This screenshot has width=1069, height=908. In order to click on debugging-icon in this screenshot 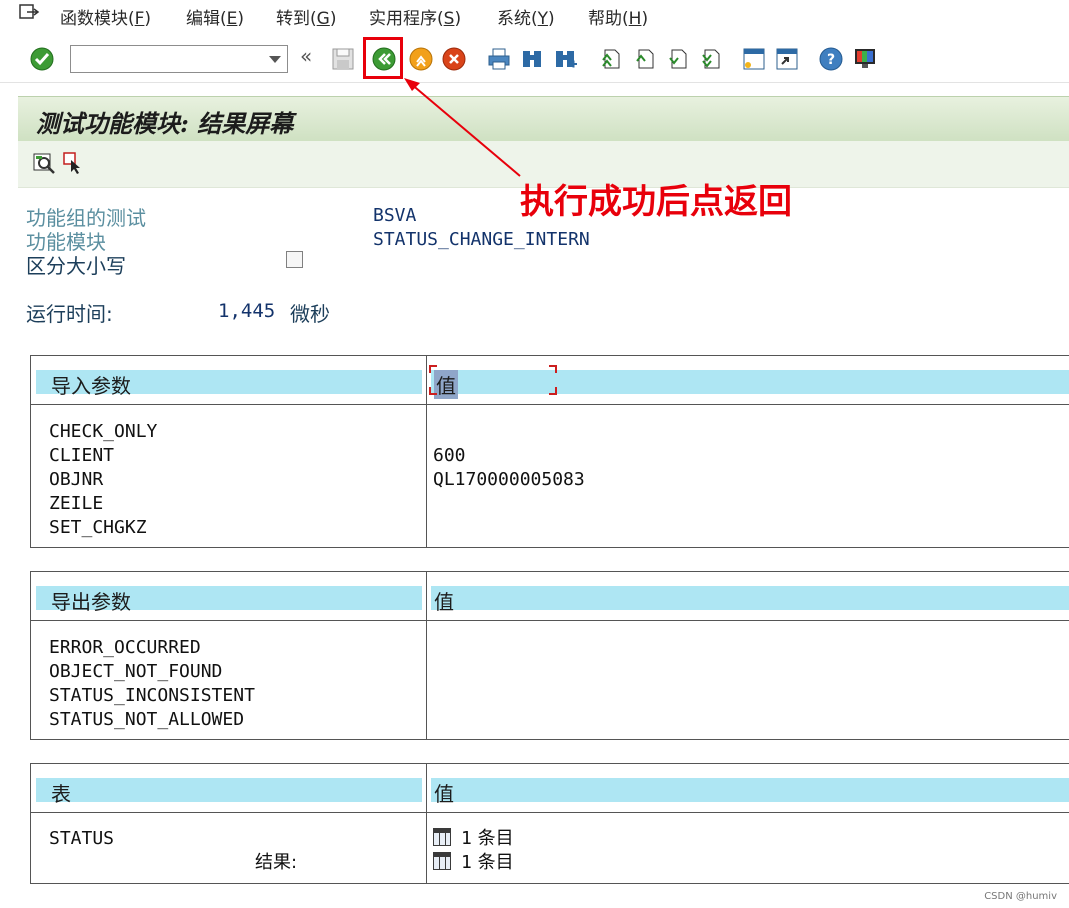, I will do `click(44, 163)`.